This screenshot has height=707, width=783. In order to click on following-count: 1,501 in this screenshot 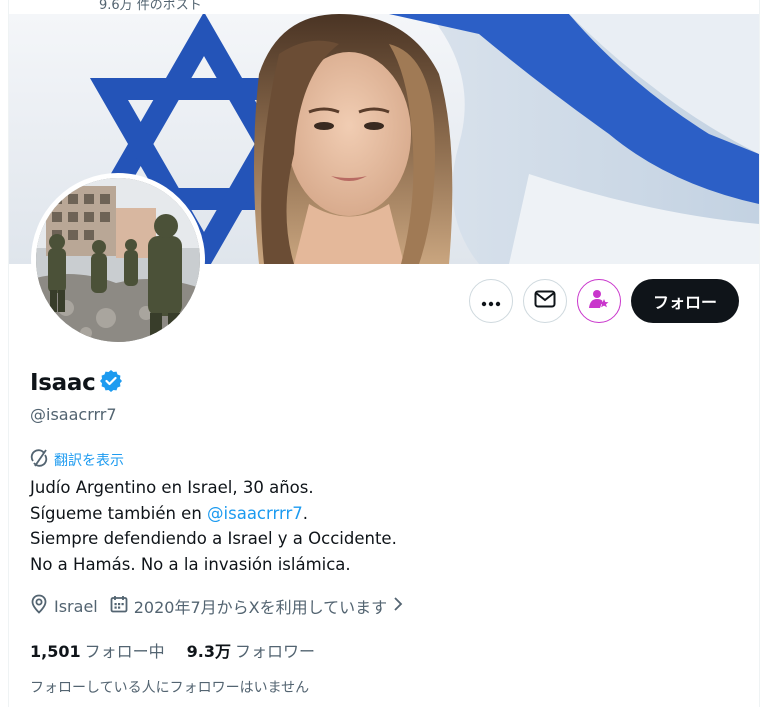, I will do `click(55, 651)`.